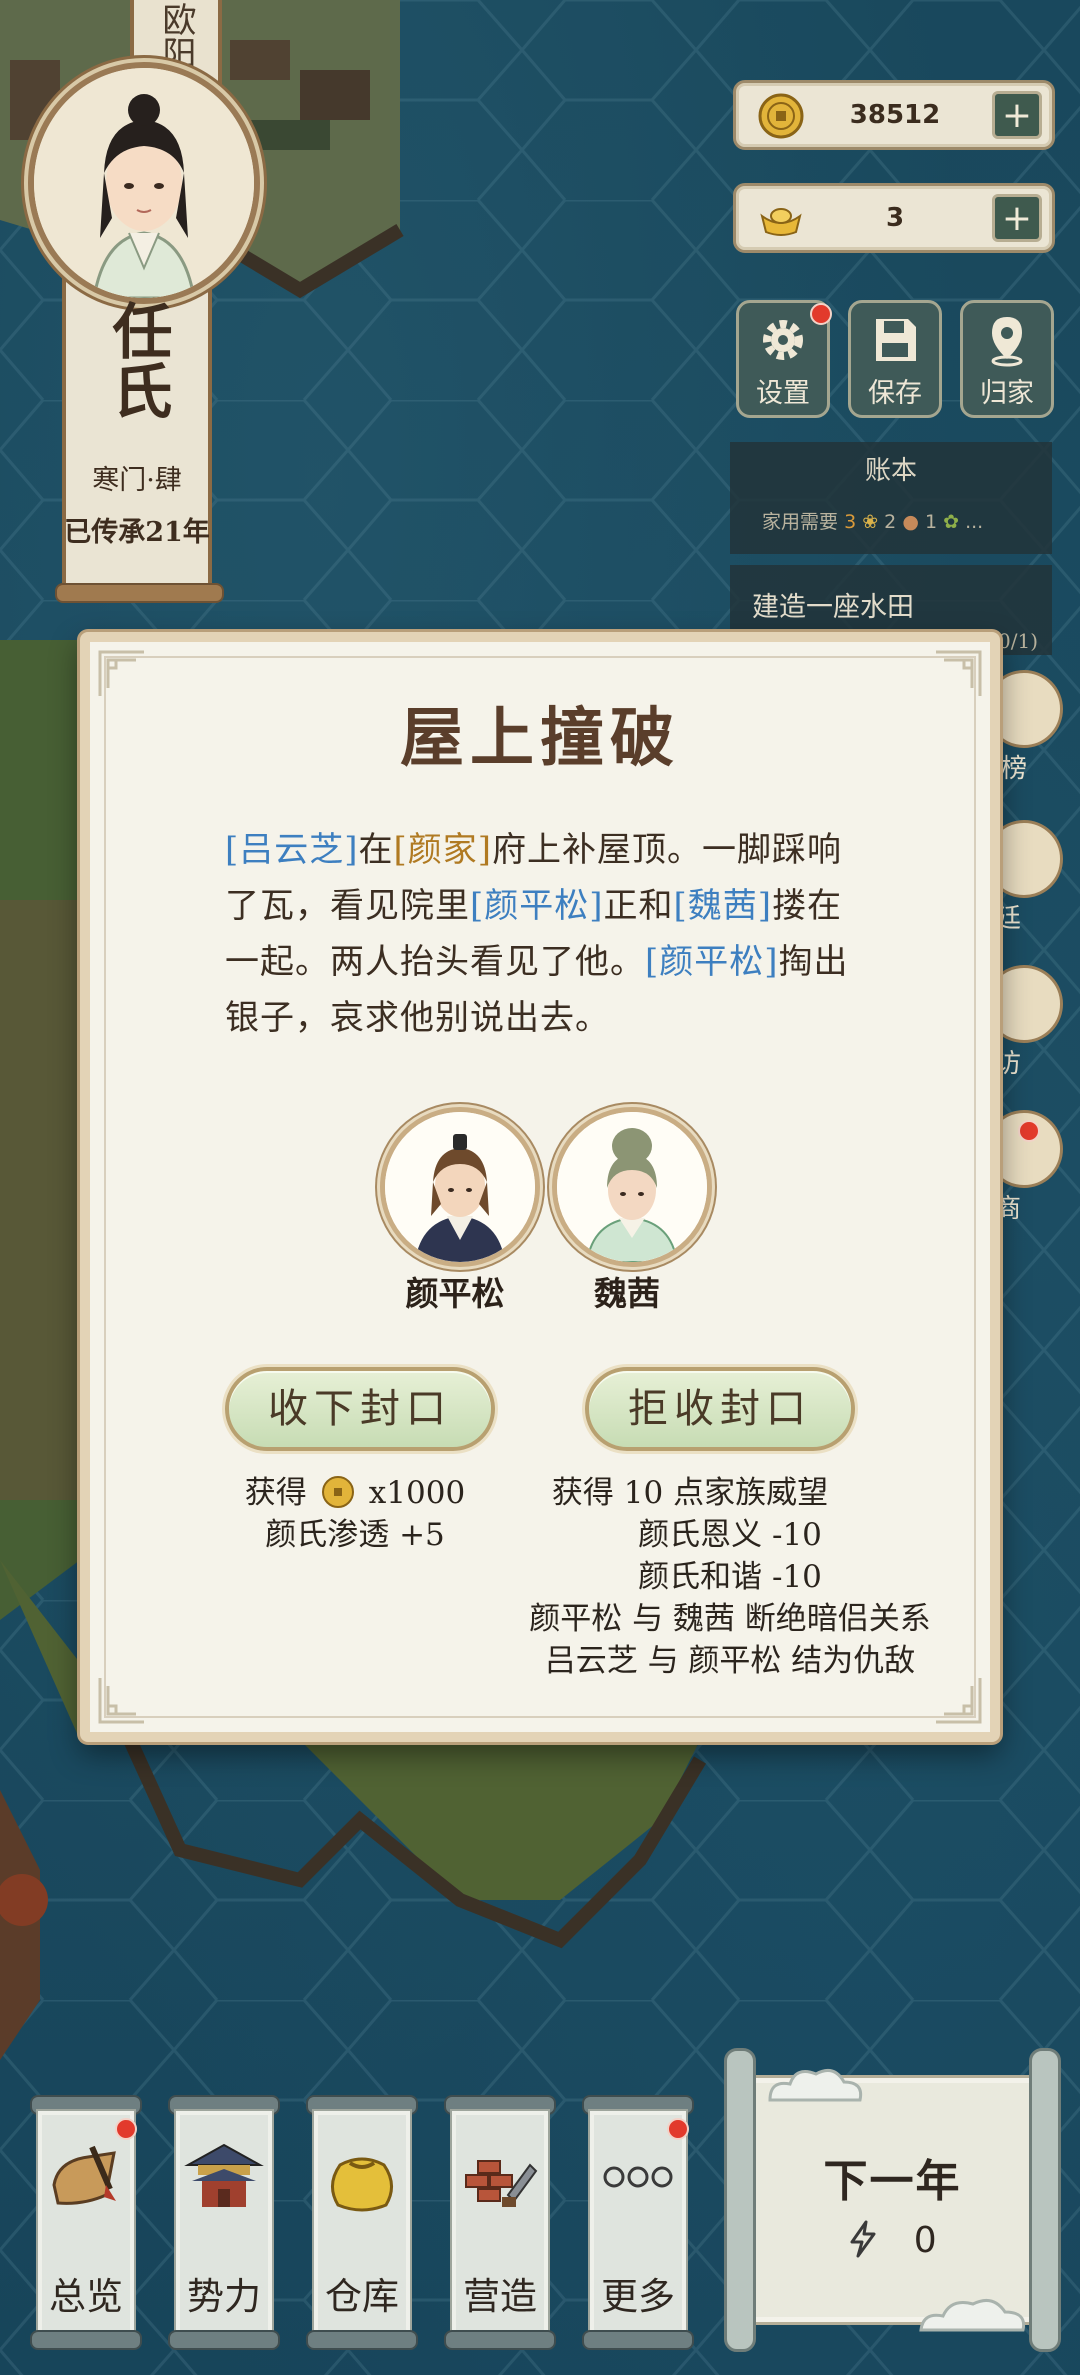 Image resolution: width=1080 pixels, height=2375 pixels. What do you see at coordinates (627, 1293) in the screenshot?
I see `character-name: 魏茜` at bounding box center [627, 1293].